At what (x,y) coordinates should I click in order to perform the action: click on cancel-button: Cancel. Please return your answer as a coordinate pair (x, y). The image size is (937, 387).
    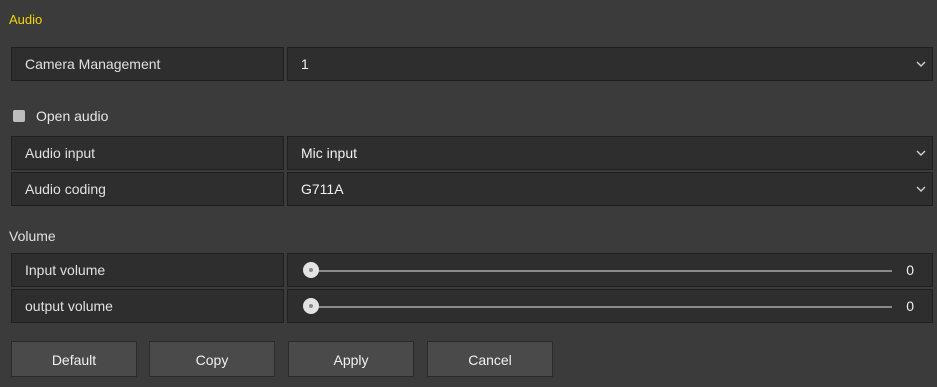
    Looking at the image, I should click on (490, 359).